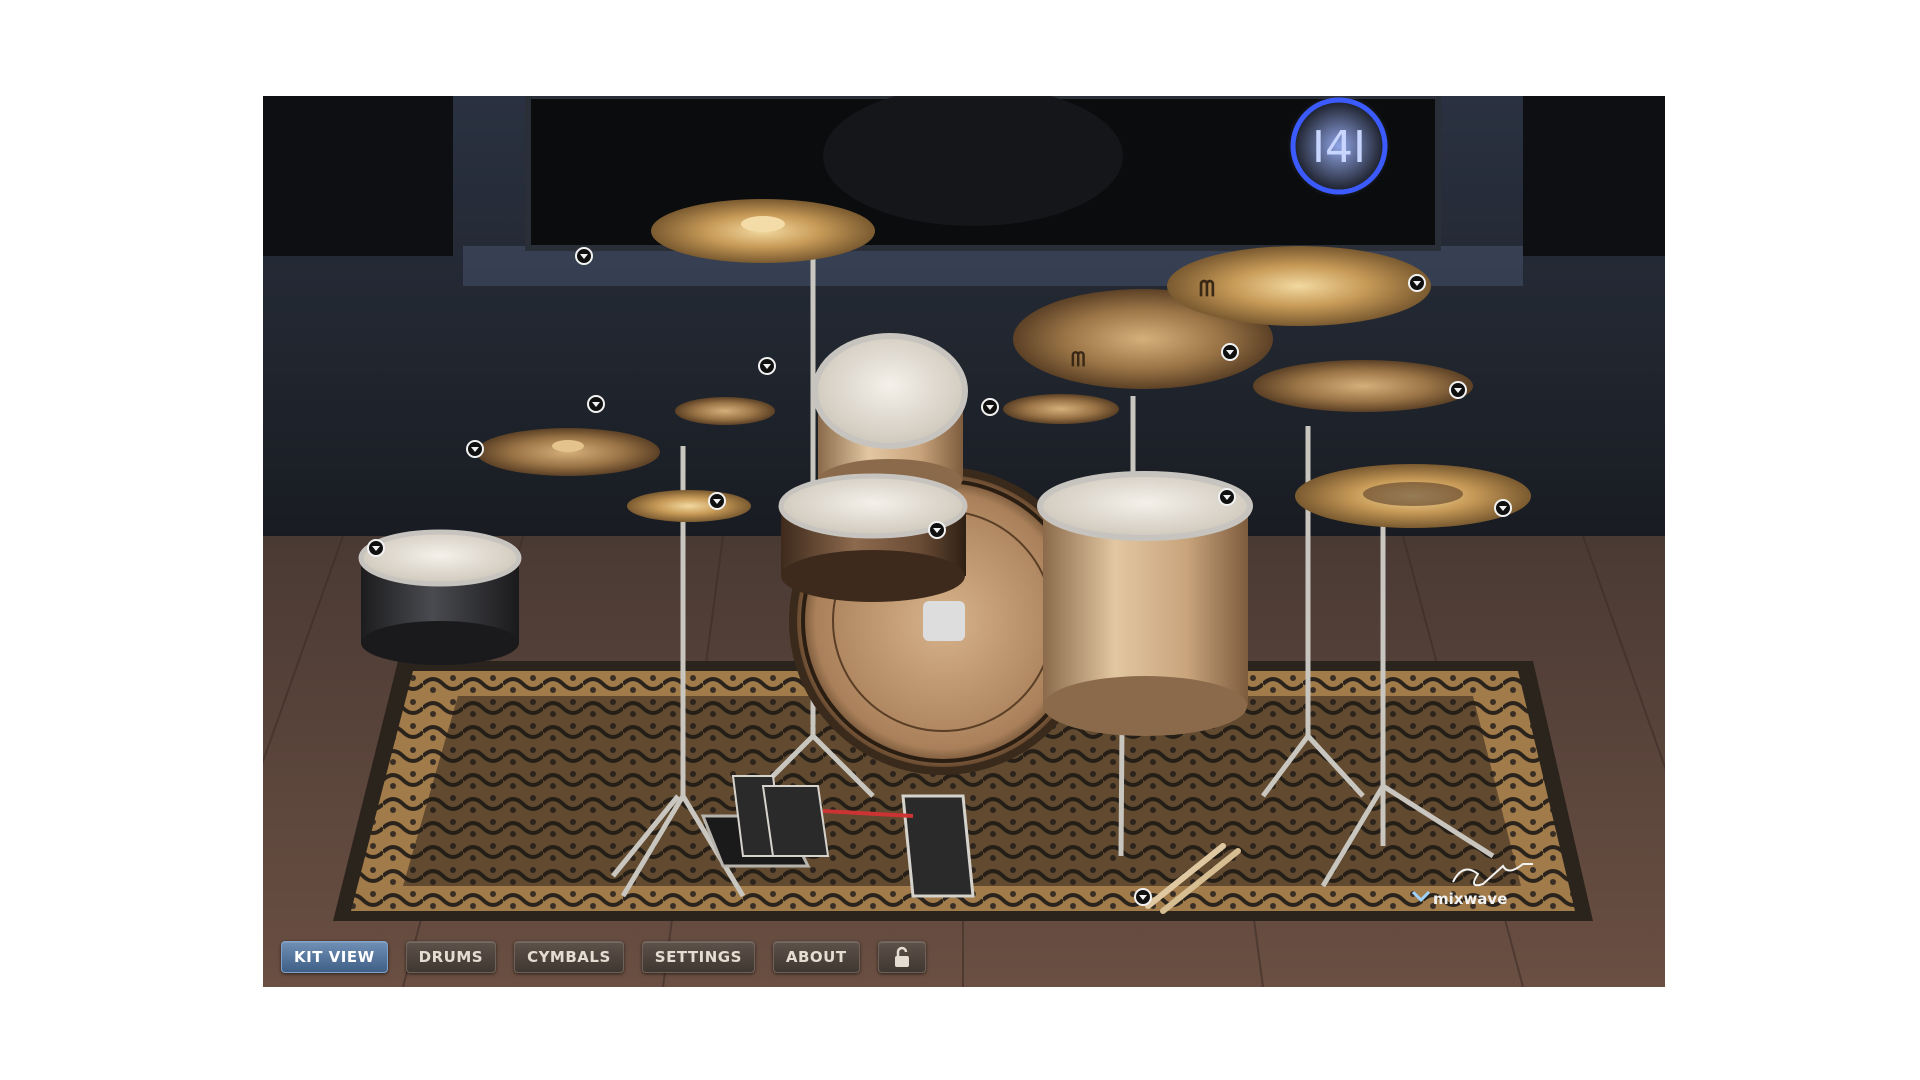 Image resolution: width=1920 pixels, height=1080 pixels. Describe the element at coordinates (569, 957) in the screenshot. I see `tab-cymbals: CYMBALS` at that location.